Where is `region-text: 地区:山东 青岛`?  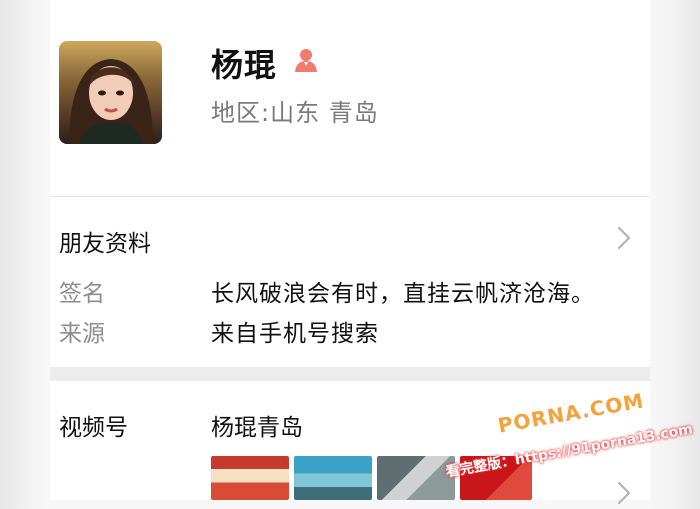
region-text: 地区:山东 青岛 is located at coordinates (295, 113).